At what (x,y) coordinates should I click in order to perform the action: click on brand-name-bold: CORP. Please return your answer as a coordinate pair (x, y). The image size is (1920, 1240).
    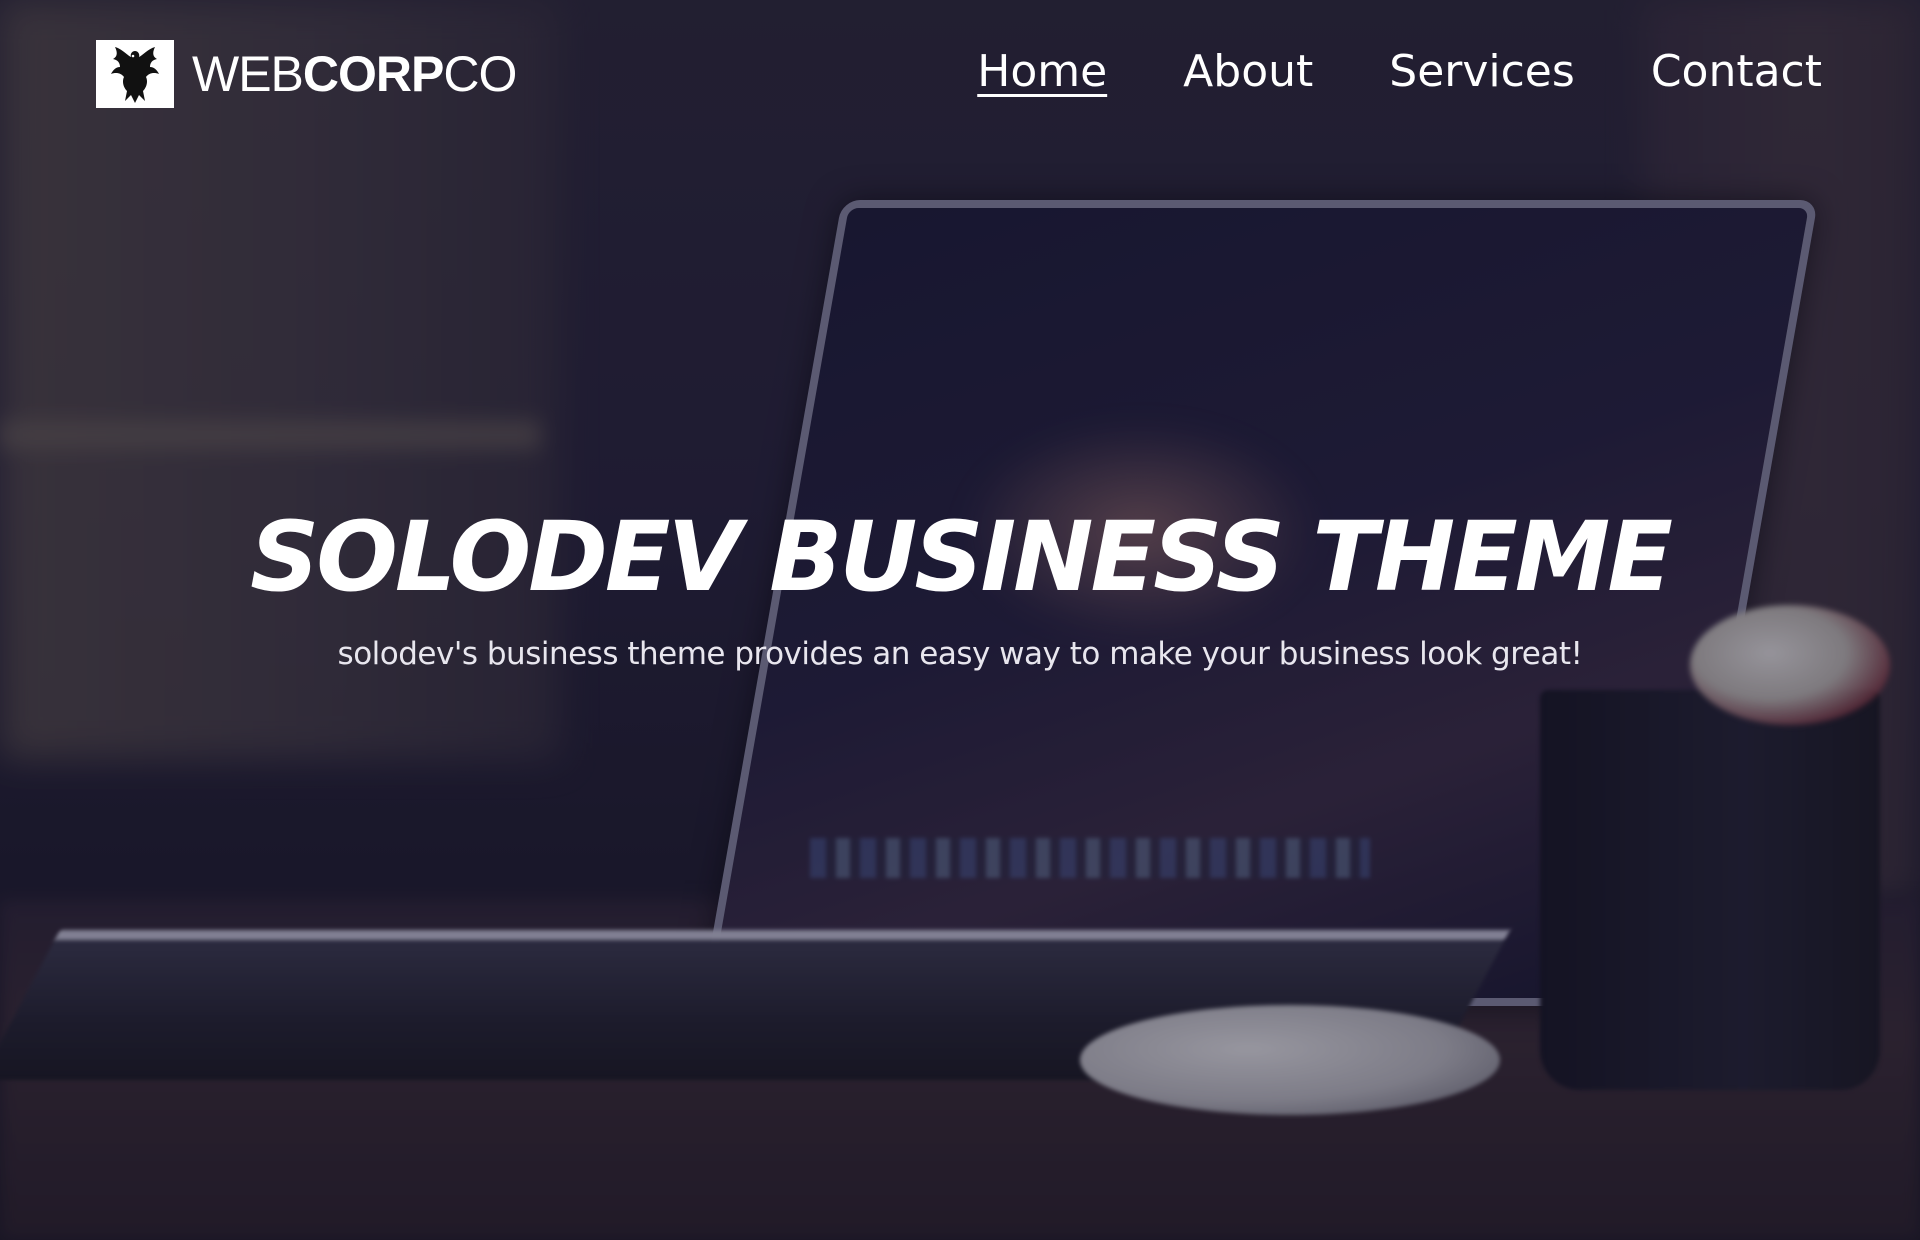
    Looking at the image, I should click on (373, 74).